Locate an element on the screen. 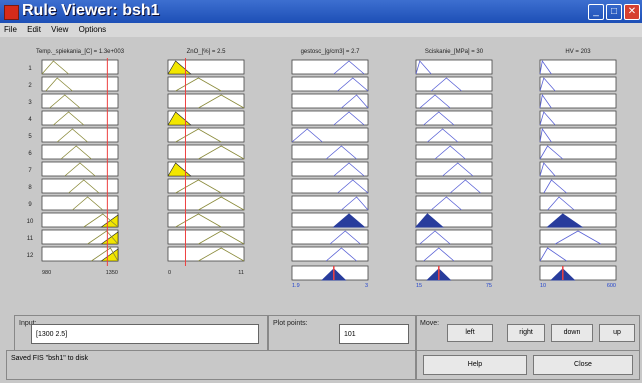  rule-number: 3 is located at coordinates (30, 103).